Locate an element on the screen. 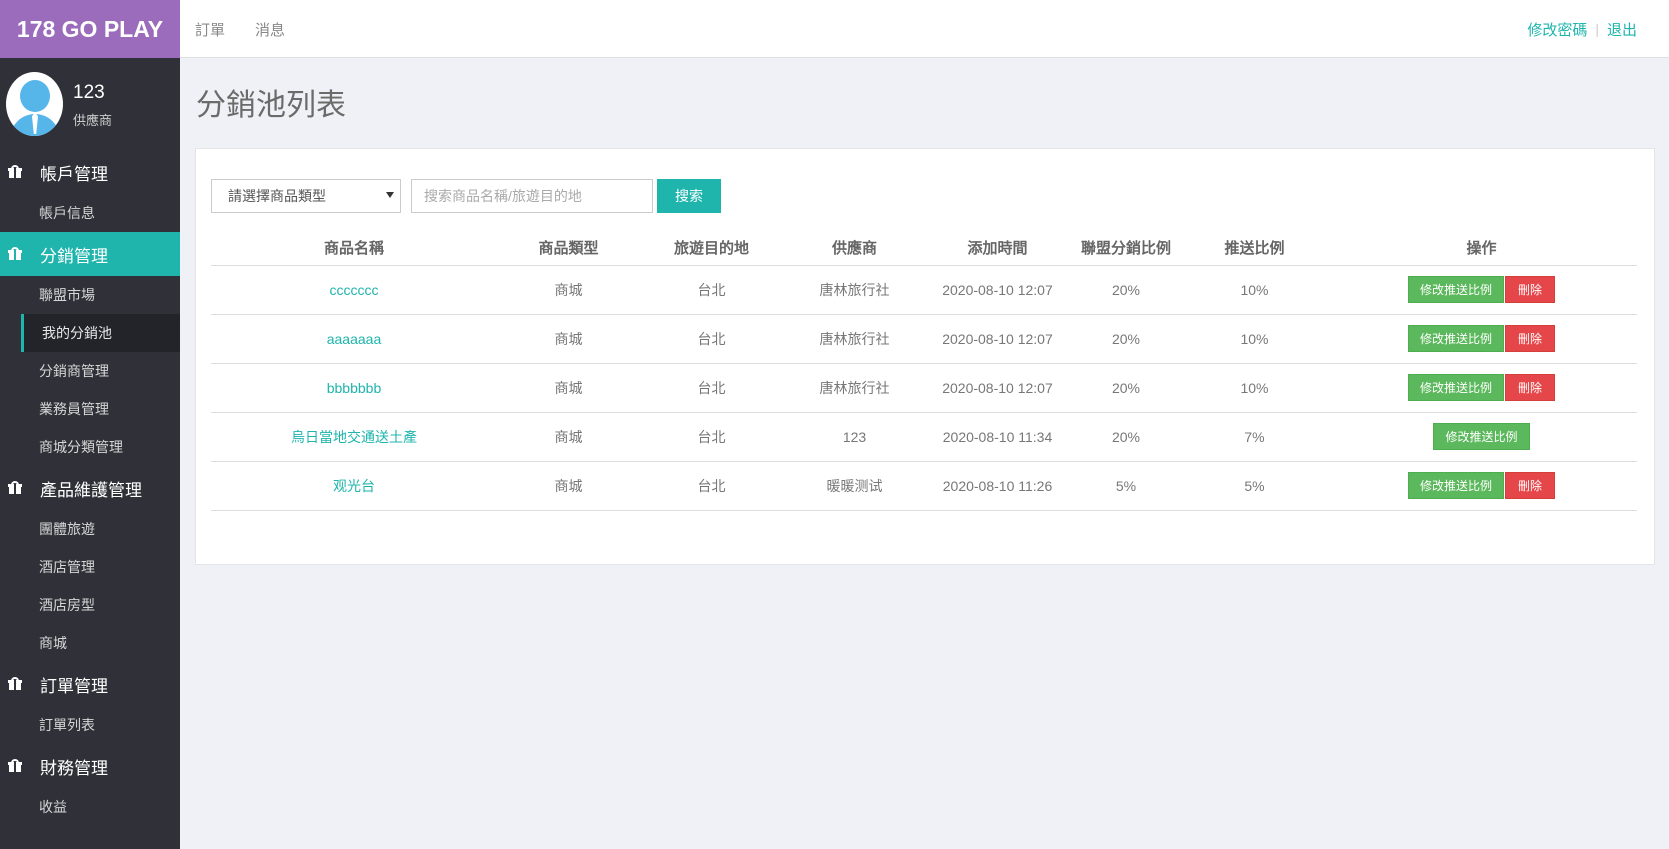 This screenshot has height=849, width=1669. sidebar-item-salesperson-management: 業務員管理 is located at coordinates (90, 409).